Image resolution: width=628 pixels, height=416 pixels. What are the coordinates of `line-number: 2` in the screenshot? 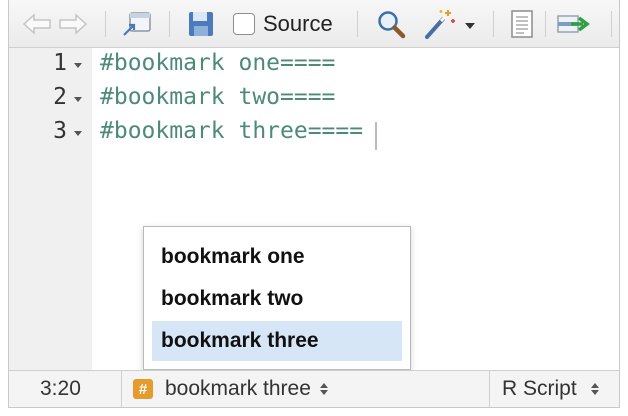 It's located at (60, 97).